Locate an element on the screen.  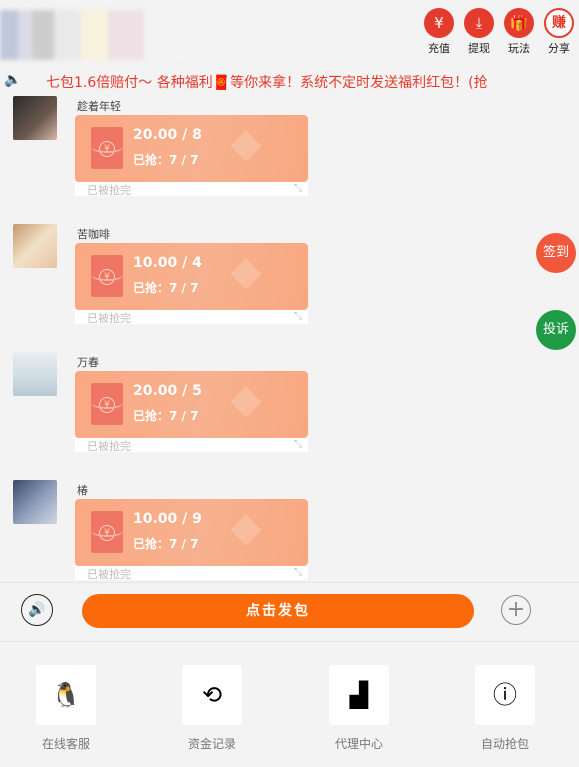
rules-button: 🎁 玩法 is located at coordinates (519, 32).